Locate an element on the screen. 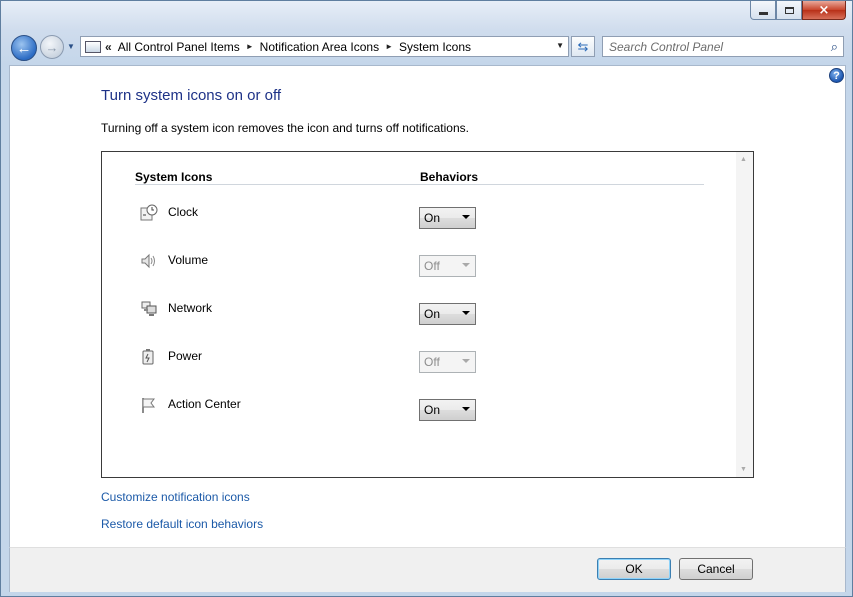 Image resolution: width=853 pixels, height=597 pixels. column-header-behaviors: Behaviors is located at coordinates (449, 177).